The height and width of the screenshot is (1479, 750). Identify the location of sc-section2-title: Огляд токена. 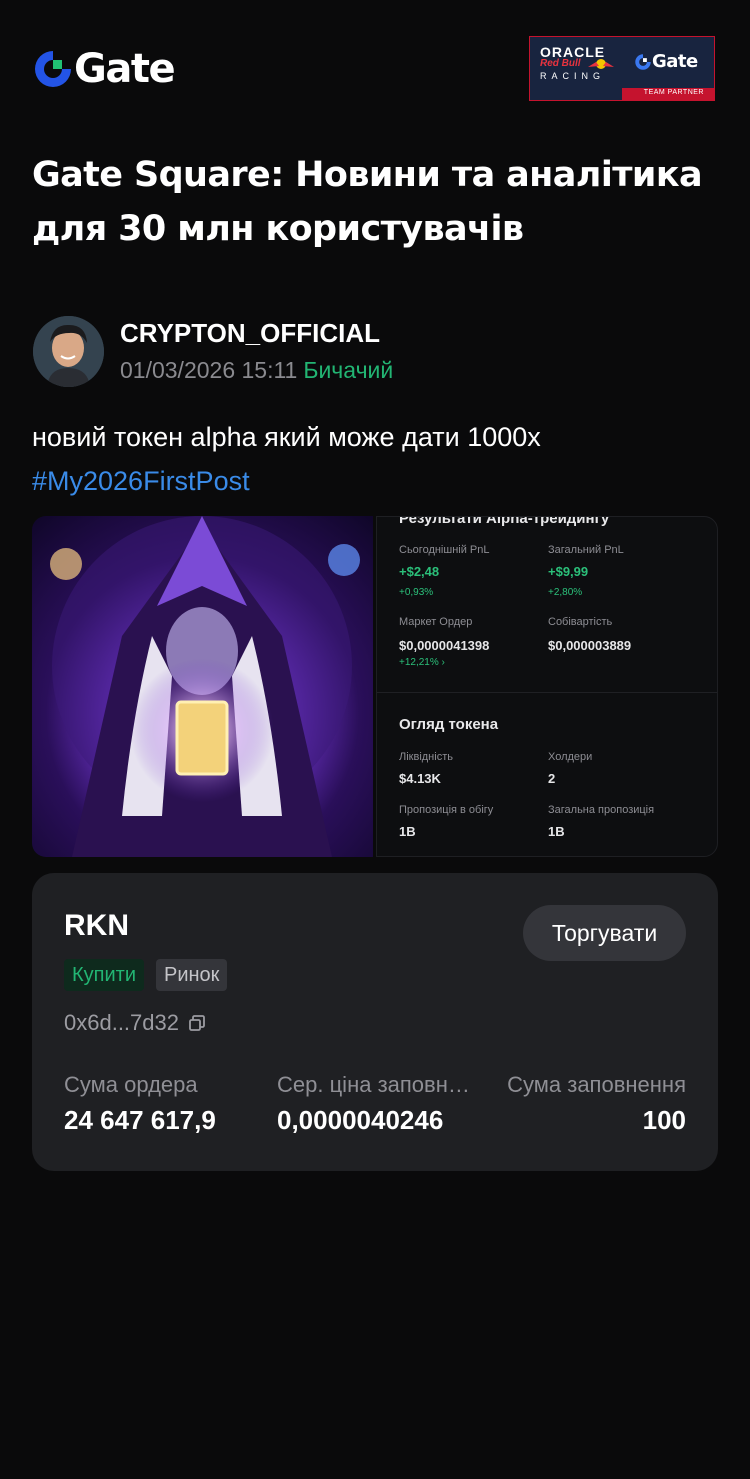
(449, 724).